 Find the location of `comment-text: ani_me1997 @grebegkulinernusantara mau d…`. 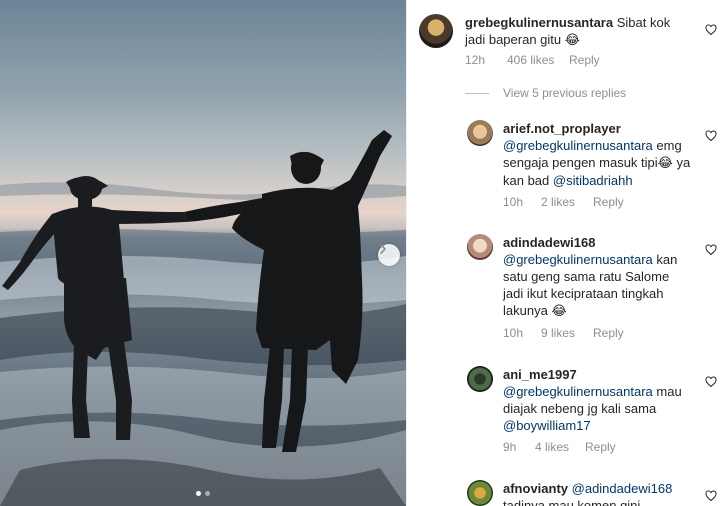

comment-text: ani_me1997 @grebegkulinernusantara mau d… is located at coordinates (592, 400).